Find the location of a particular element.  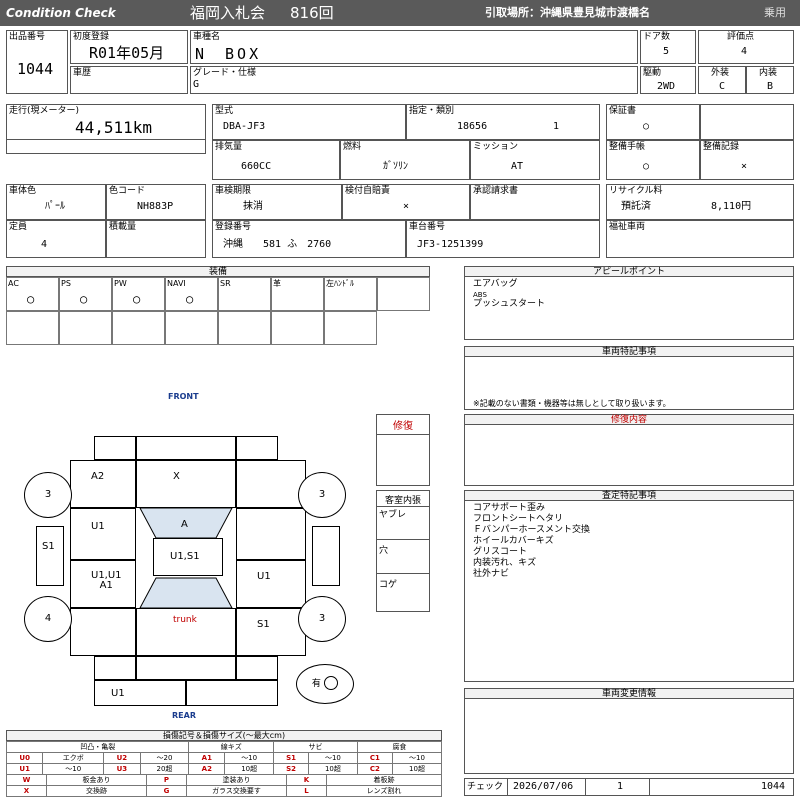

class-value: 1 is located at coordinates (556, 126).